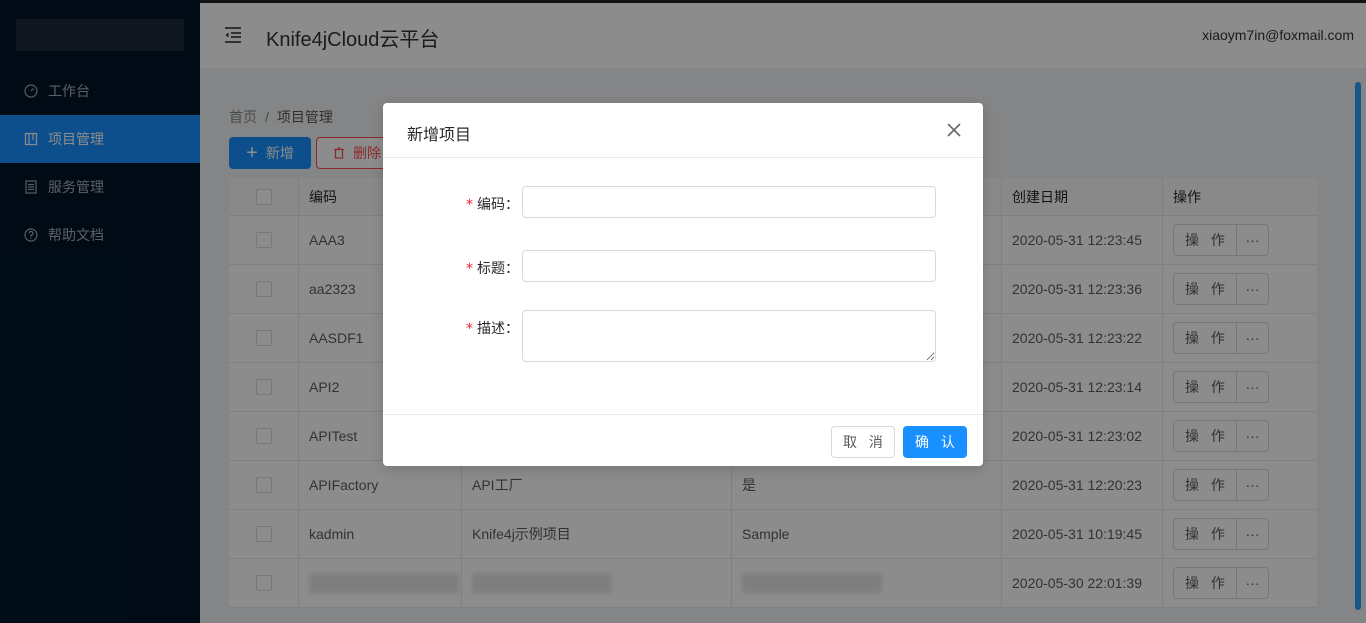 This screenshot has height=623, width=1366. Describe the element at coordinates (439, 135) in the screenshot. I see `modal-title: 新增项目` at that location.